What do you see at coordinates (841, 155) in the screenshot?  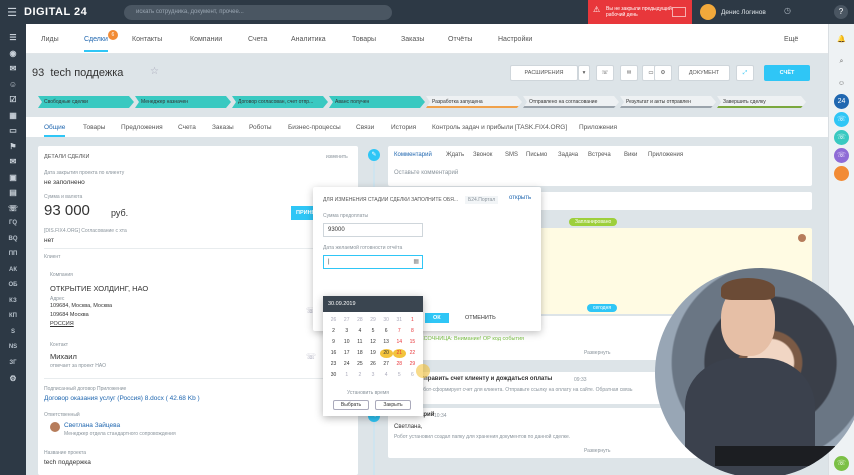 I see `chat-bot-icon: ☏` at bounding box center [841, 155].